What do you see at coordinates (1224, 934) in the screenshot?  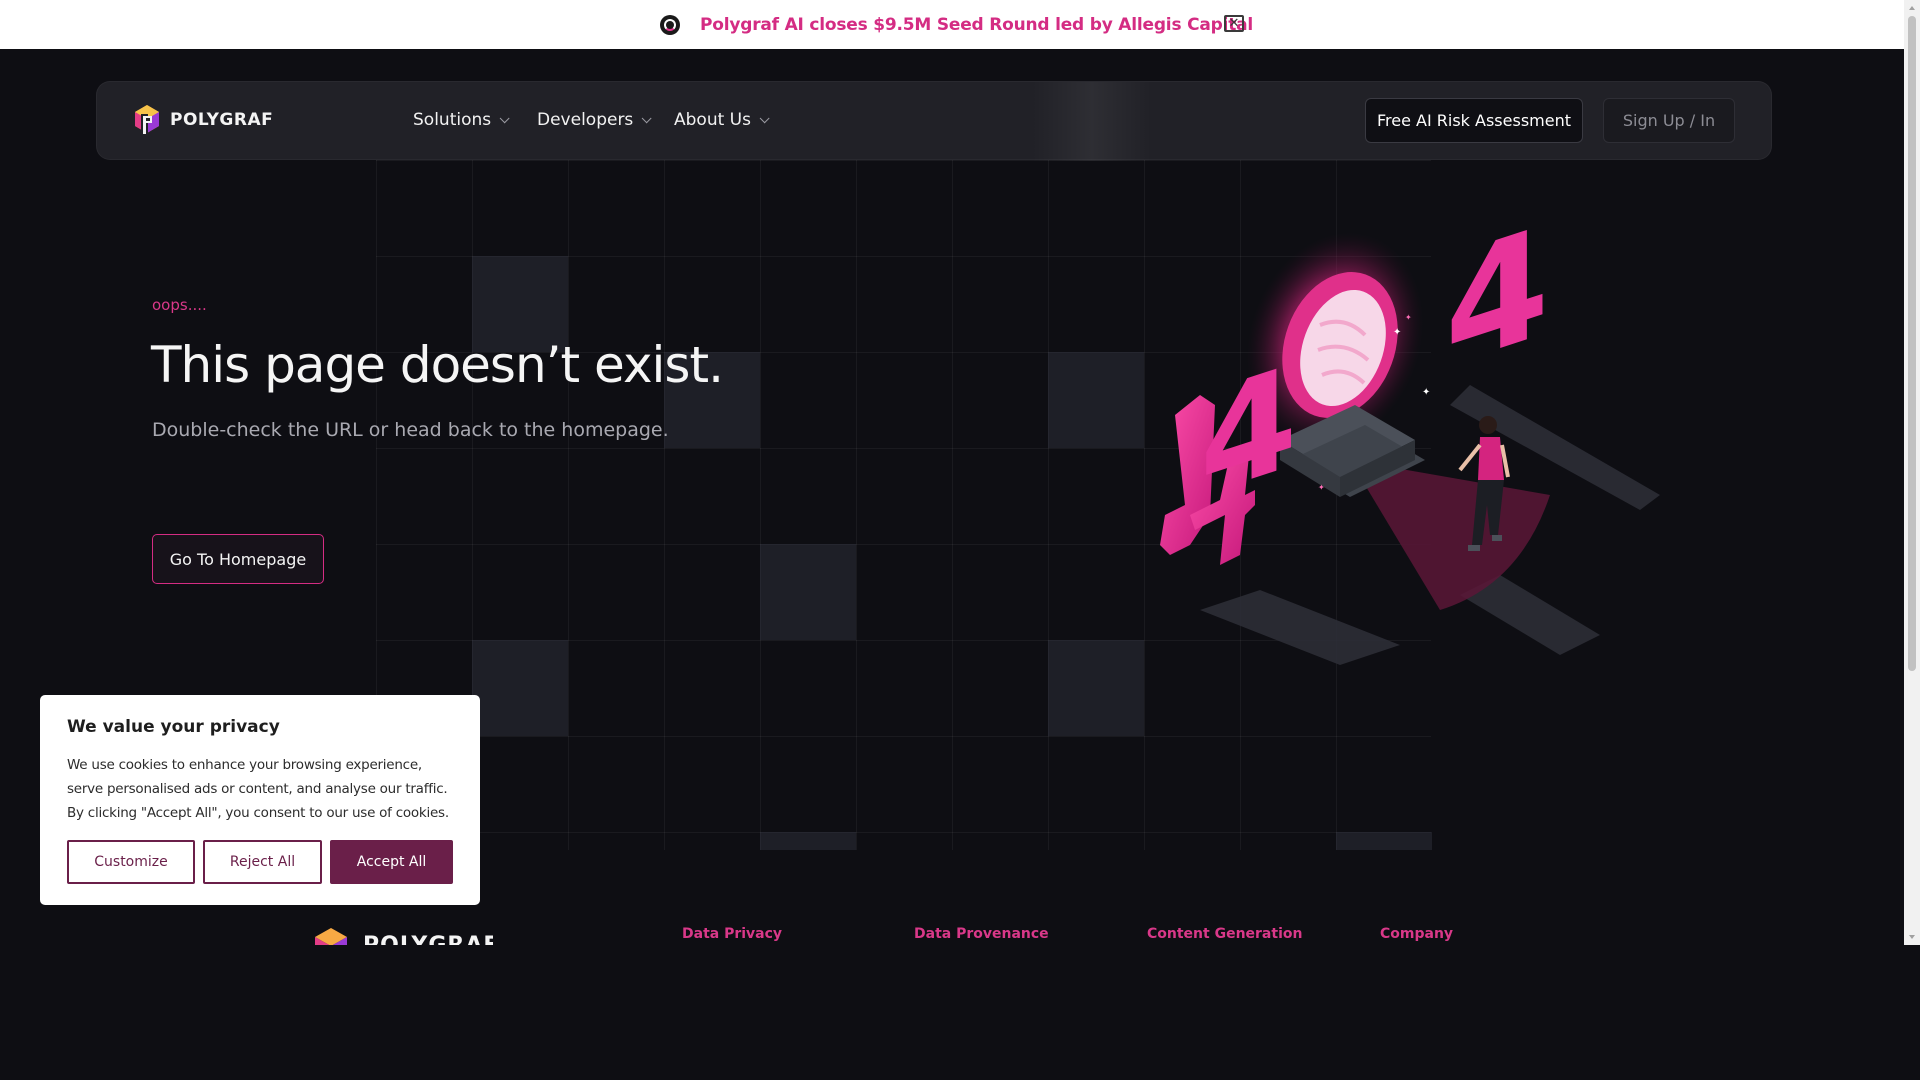 I see `footer-link-content-generation: Content Generation` at bounding box center [1224, 934].